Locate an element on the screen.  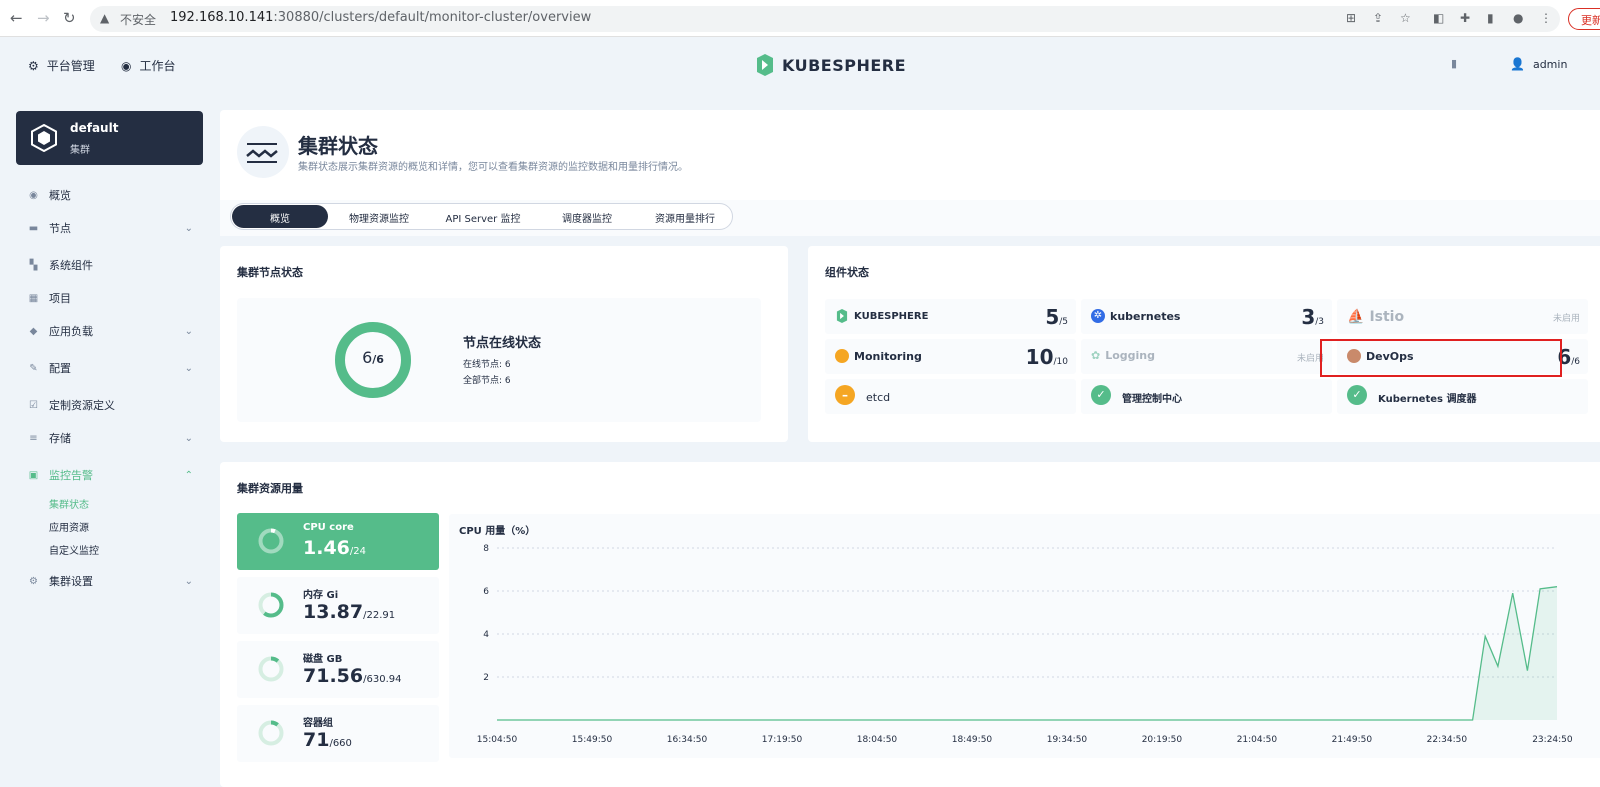
kubesphere-icon is located at coordinates (842, 316).